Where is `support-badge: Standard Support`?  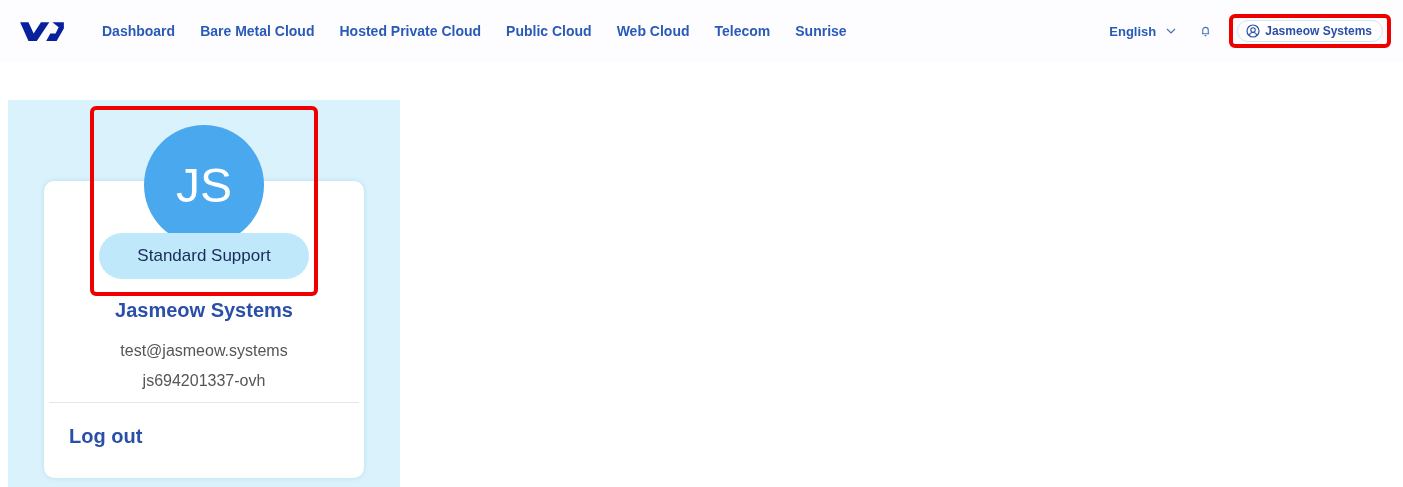 support-badge: Standard Support is located at coordinates (204, 256).